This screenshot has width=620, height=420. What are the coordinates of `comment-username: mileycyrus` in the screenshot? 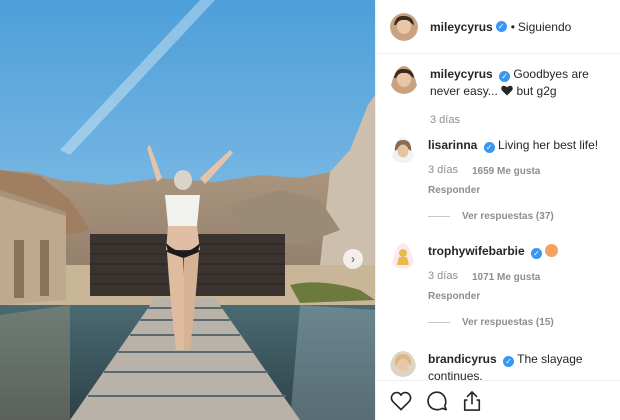 It's located at (461, 74).